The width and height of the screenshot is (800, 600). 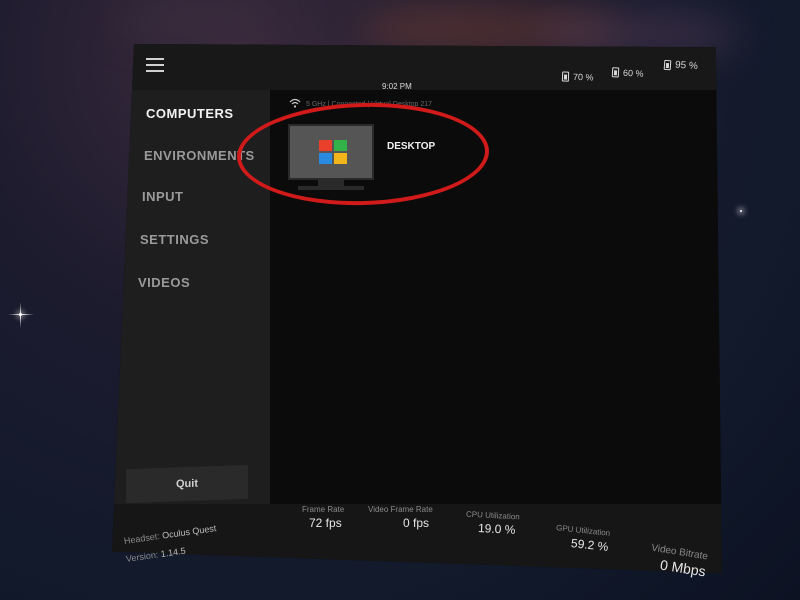 I want to click on windows-logo-icon, so click(x=333, y=152).